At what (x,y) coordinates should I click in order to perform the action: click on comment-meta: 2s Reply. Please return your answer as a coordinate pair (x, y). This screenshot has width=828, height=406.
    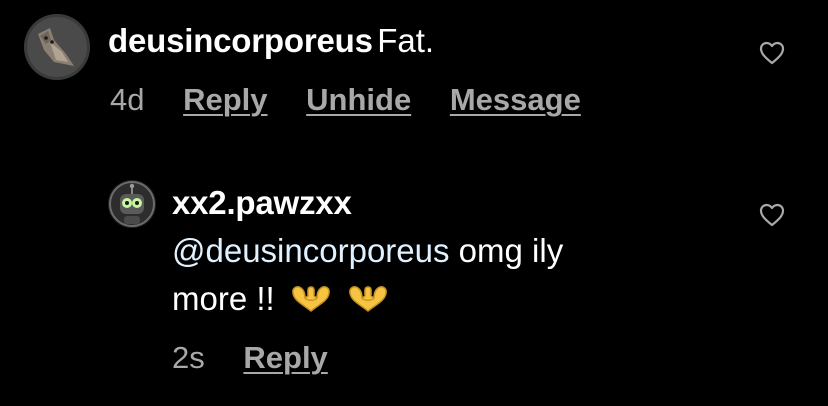
    Looking at the image, I should click on (265, 358).